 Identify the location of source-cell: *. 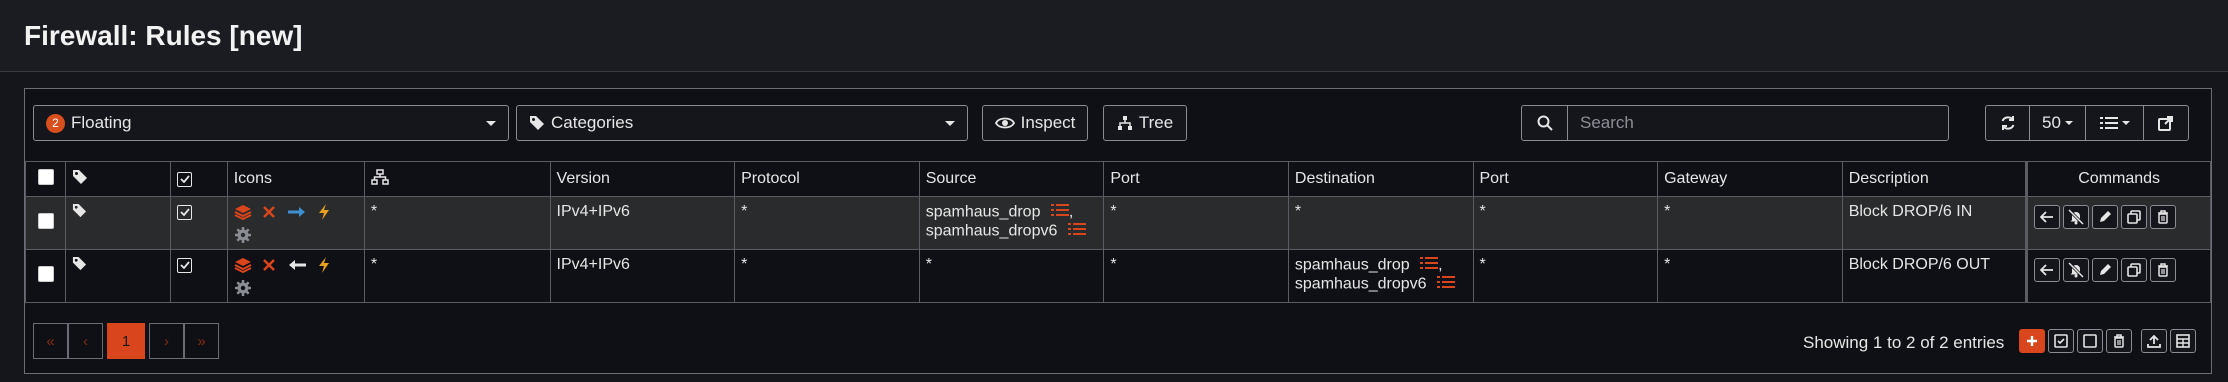
(1011, 276).